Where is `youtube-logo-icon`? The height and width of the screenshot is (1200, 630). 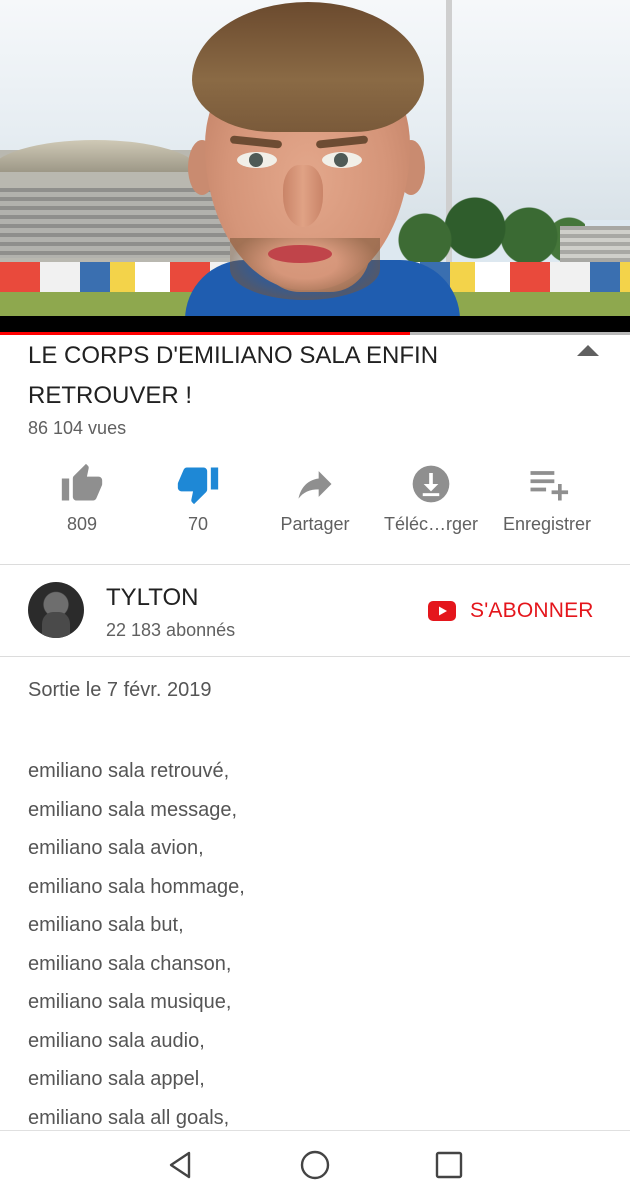 youtube-logo-icon is located at coordinates (442, 611).